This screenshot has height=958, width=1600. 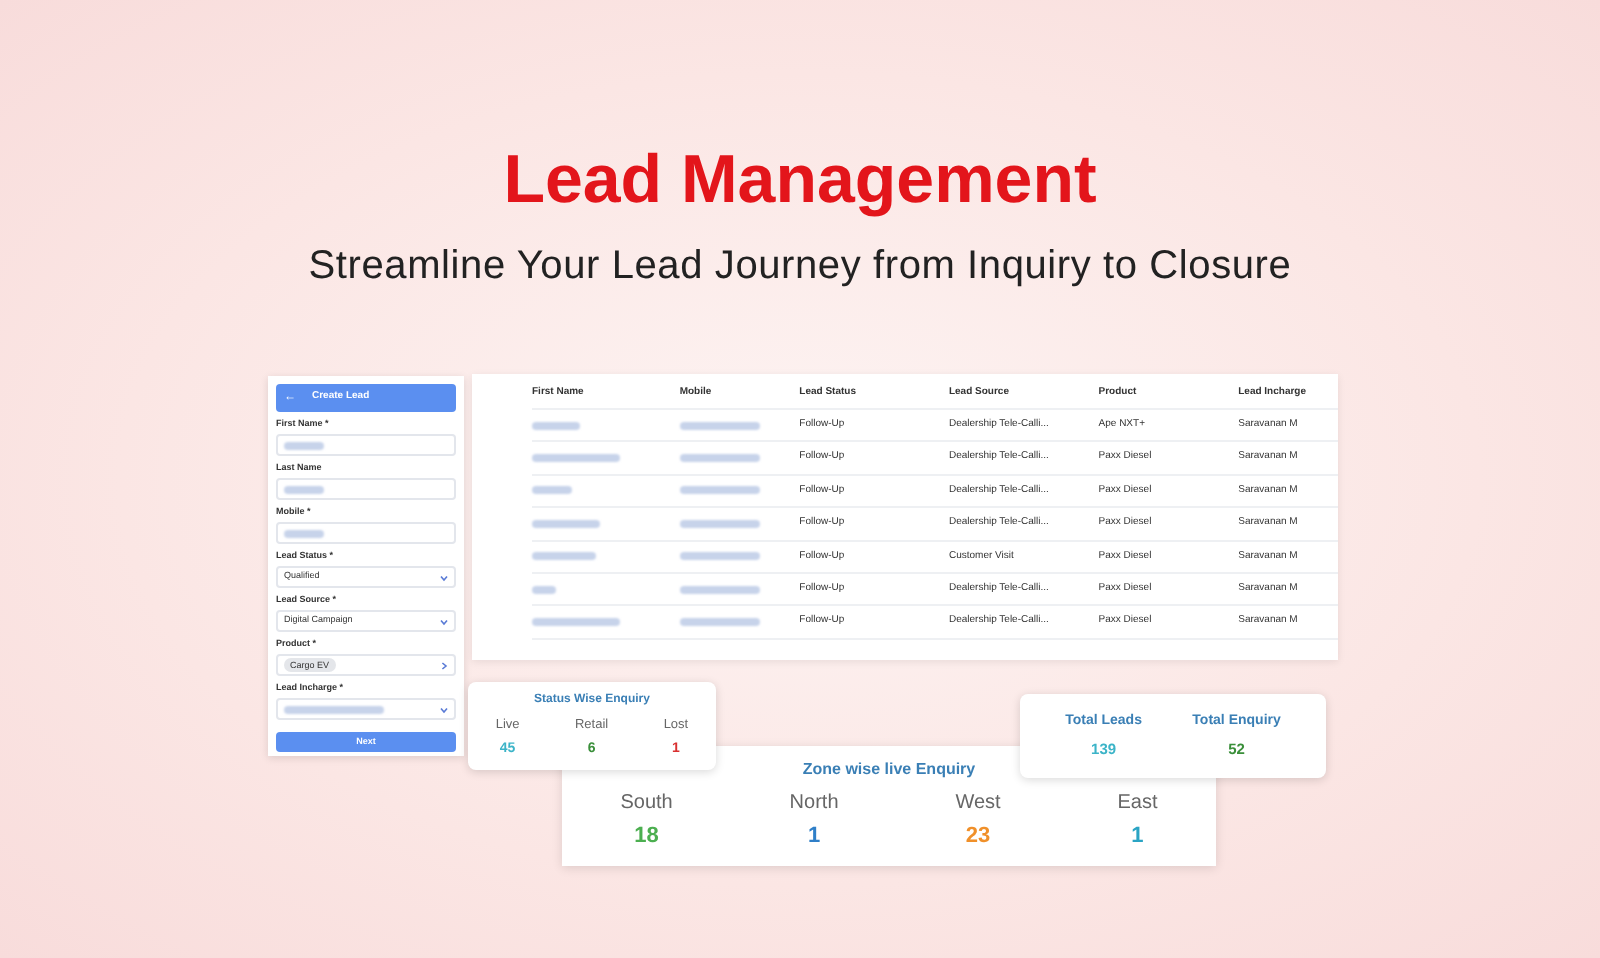 I want to click on page-title: Lead Management, so click(x=800, y=180).